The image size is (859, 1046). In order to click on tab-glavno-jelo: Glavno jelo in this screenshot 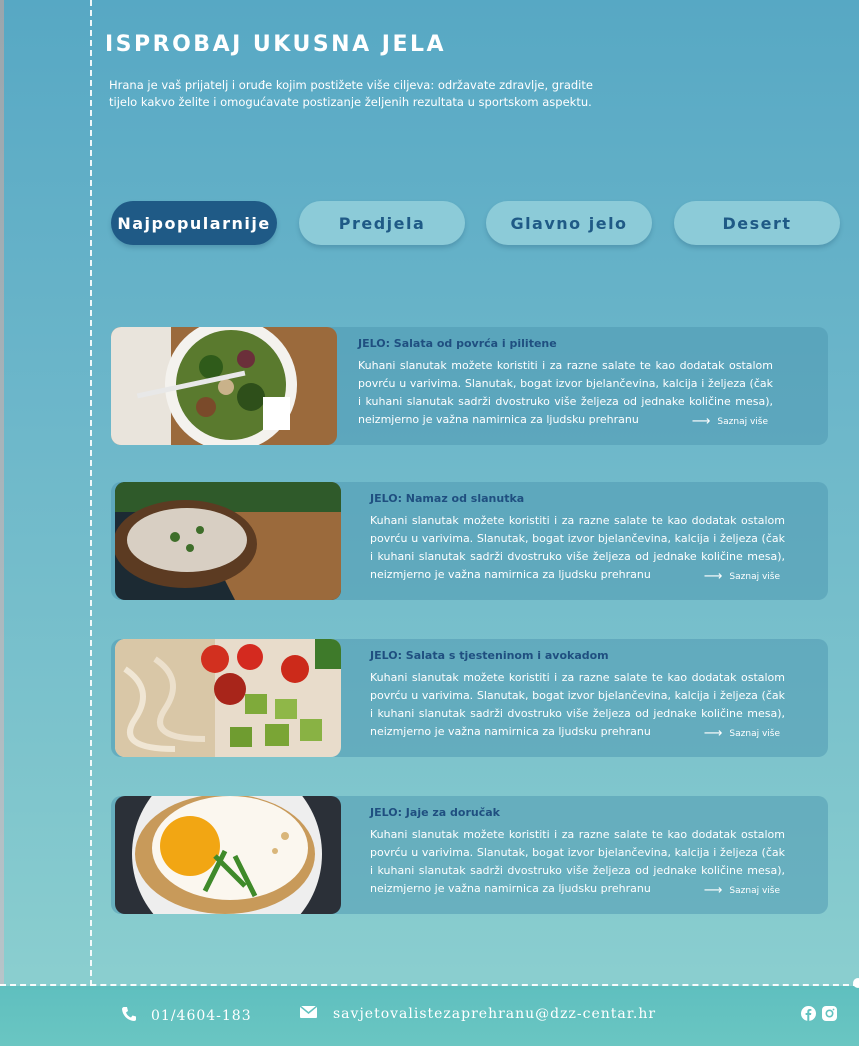, I will do `click(569, 223)`.